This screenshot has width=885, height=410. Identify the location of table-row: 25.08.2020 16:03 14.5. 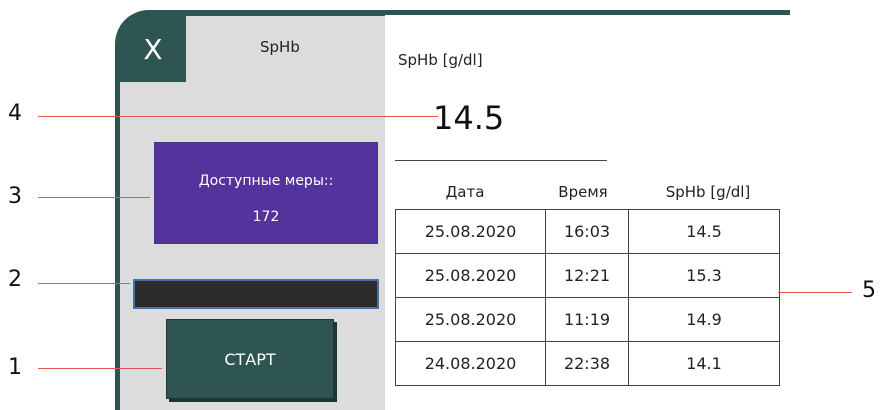
(587, 231).